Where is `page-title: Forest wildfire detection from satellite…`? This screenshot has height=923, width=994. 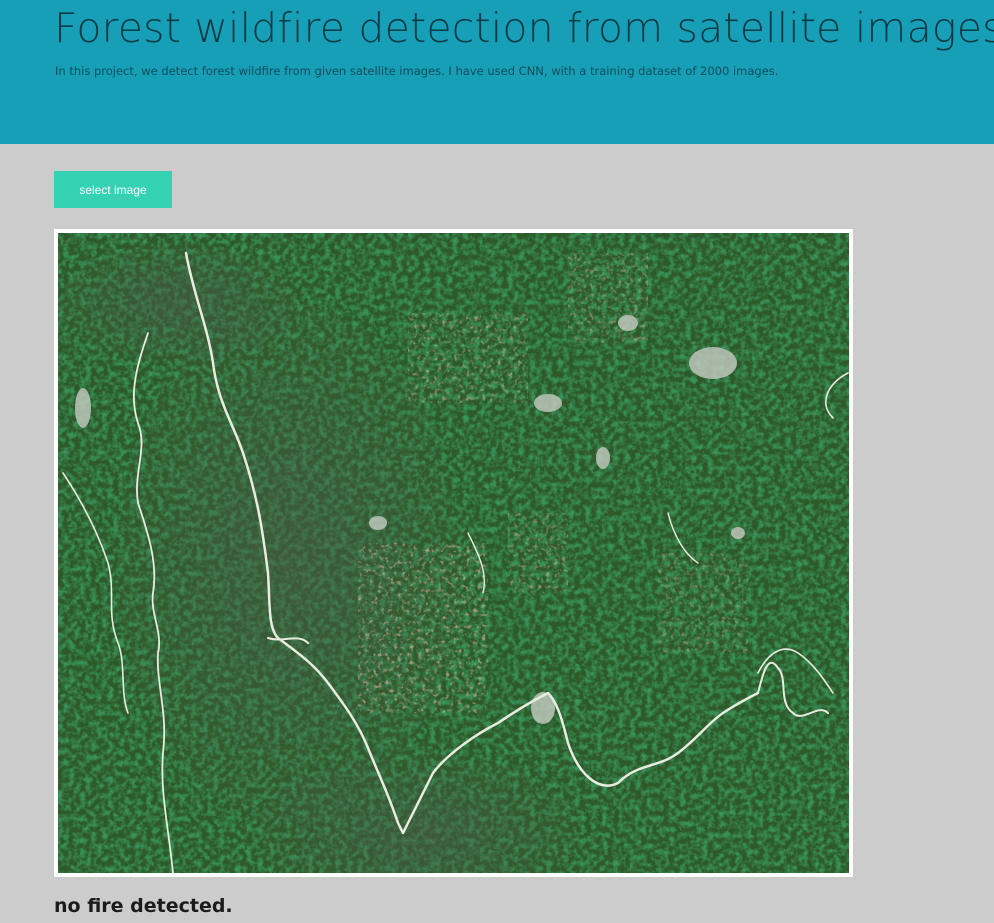
page-title: Forest wildfire detection from satellite… is located at coordinates (524, 28).